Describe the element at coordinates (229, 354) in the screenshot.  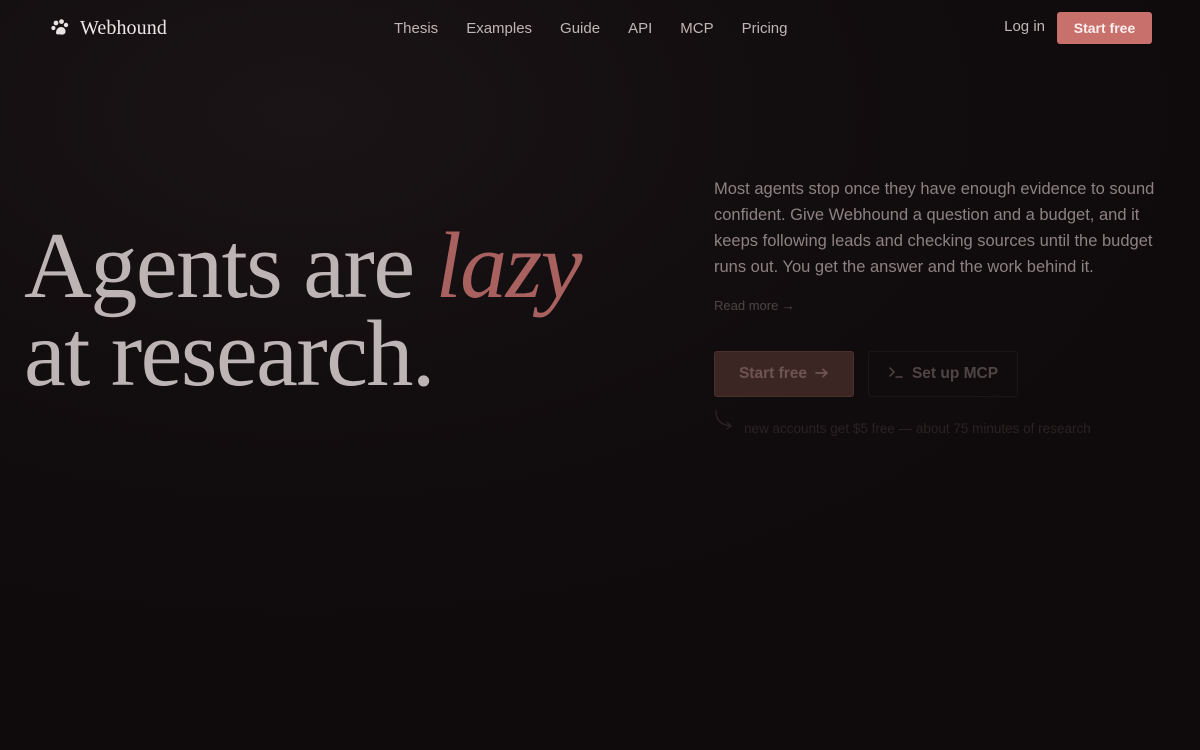
I see `headline-suffix: at research.` at that location.